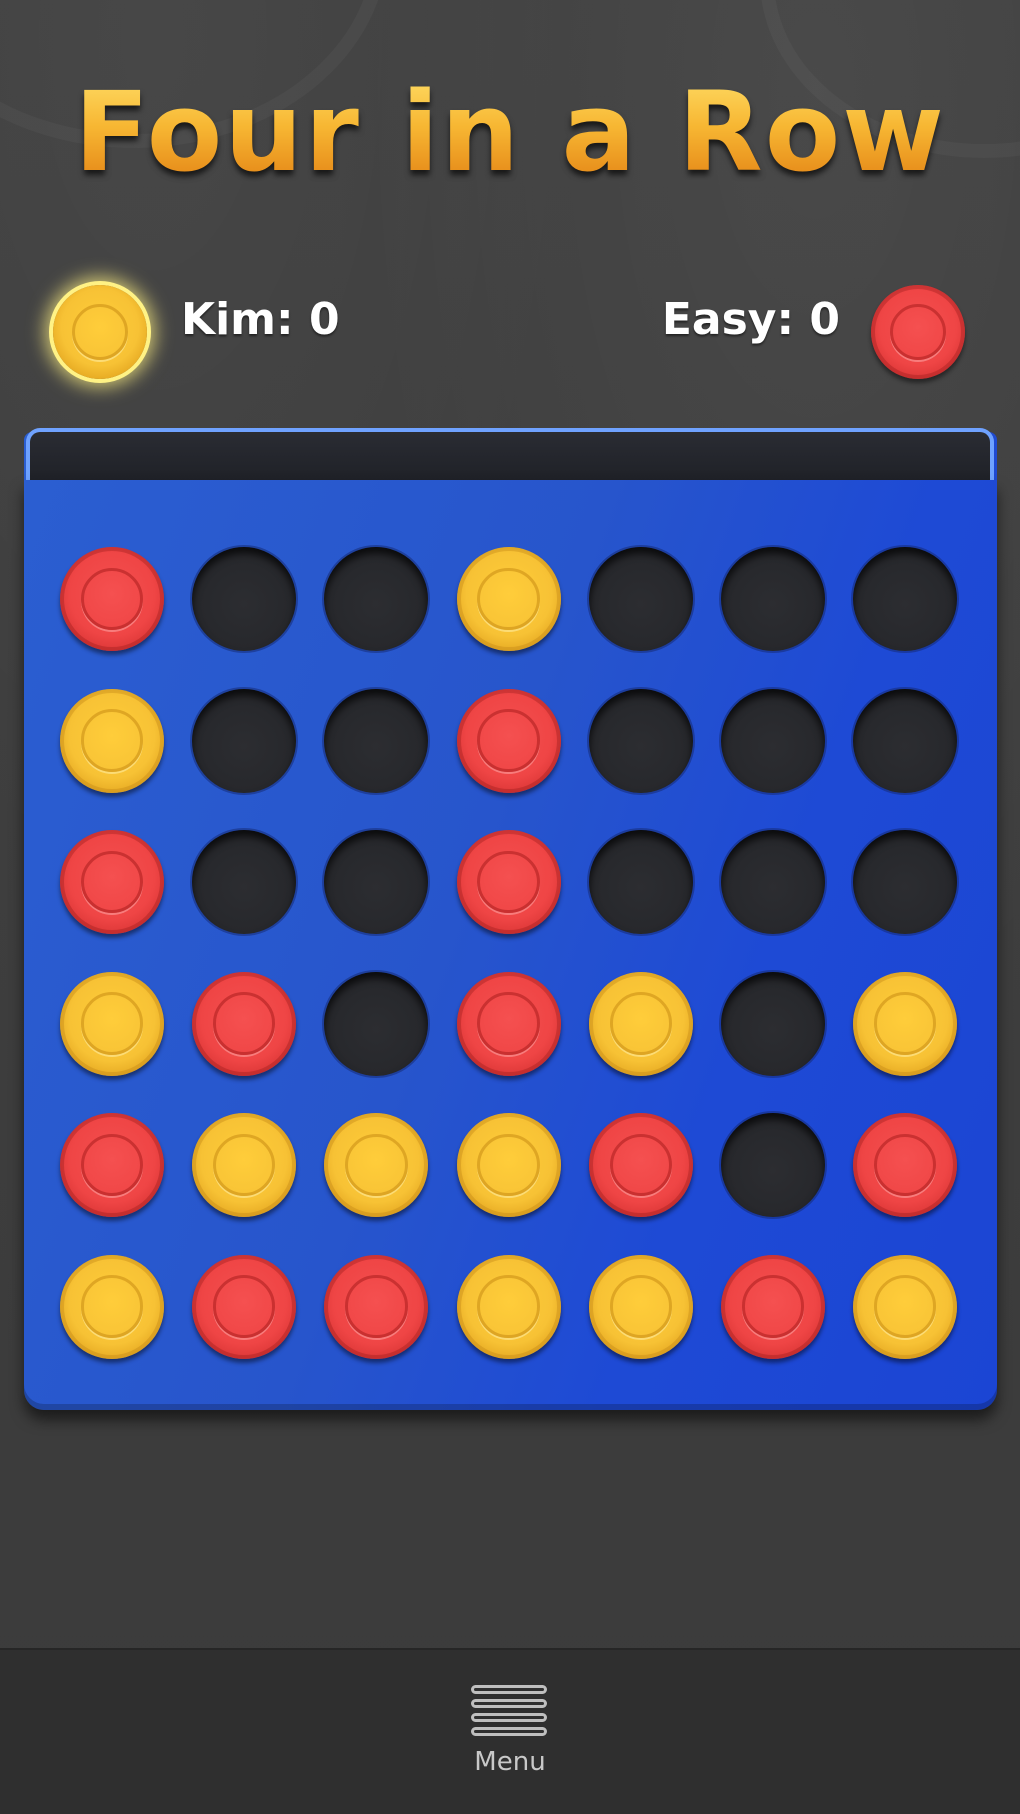 Image resolution: width=1020 pixels, height=1814 pixels. What do you see at coordinates (510, 132) in the screenshot?
I see `game-title: Four in a Row` at bounding box center [510, 132].